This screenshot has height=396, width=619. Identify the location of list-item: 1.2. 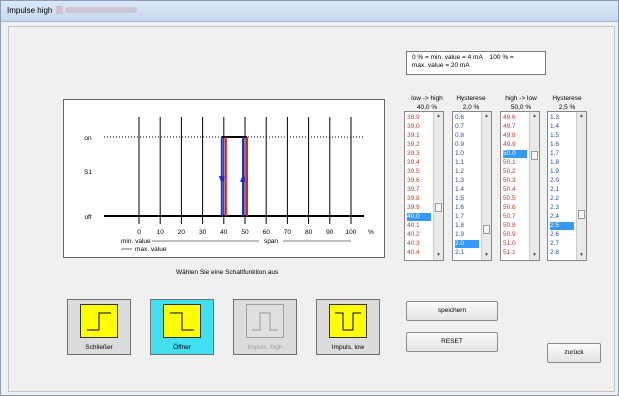
(467, 172).